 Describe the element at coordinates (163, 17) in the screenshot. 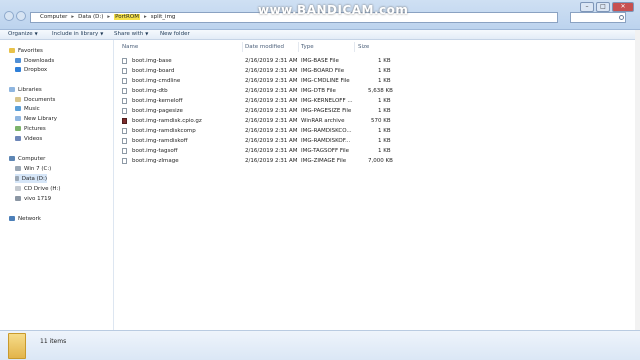

I see `breadcrumb-split-img: split_img` at that location.